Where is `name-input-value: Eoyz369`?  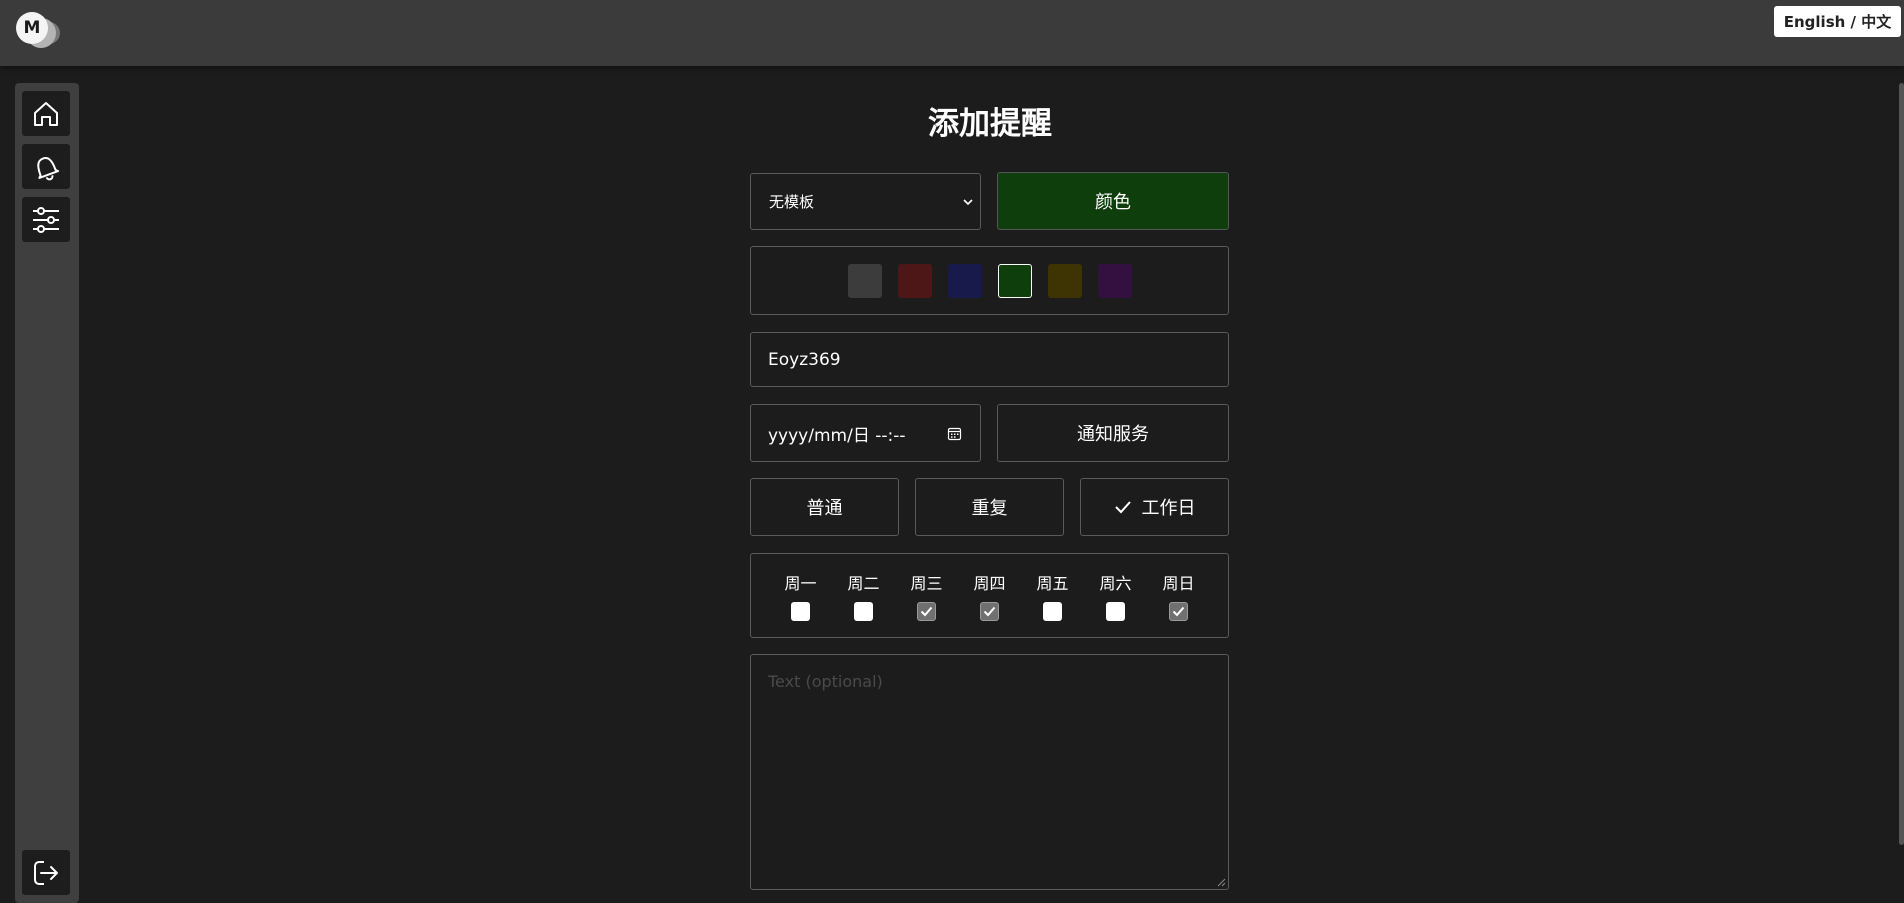 name-input-value: Eoyz369 is located at coordinates (804, 359).